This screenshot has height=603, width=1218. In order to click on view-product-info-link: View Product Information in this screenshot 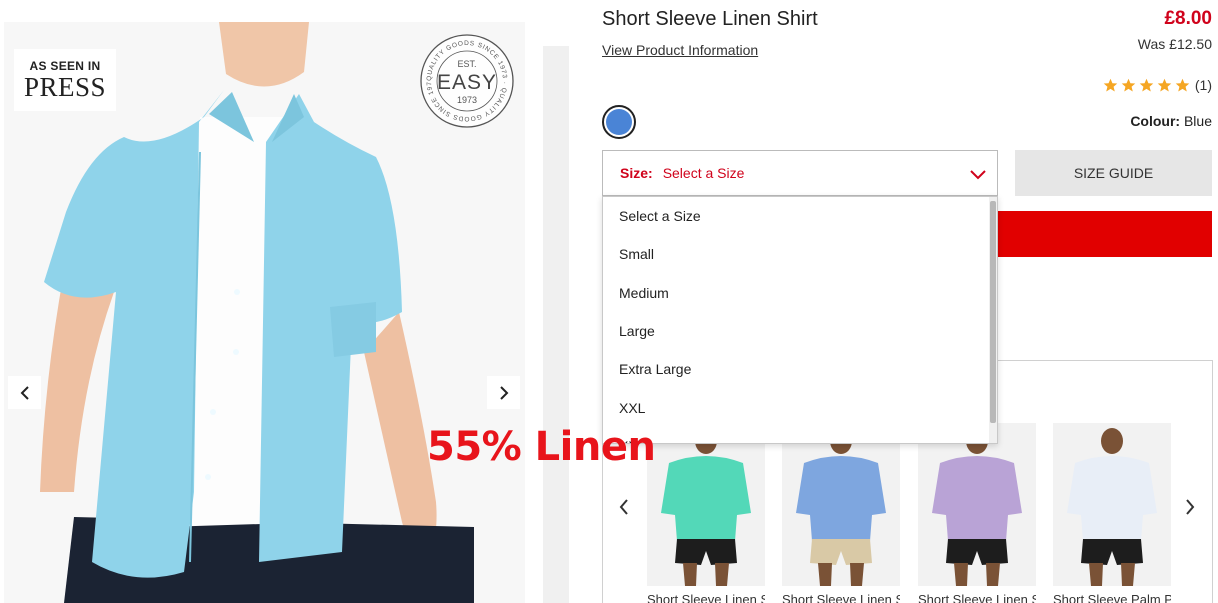, I will do `click(680, 50)`.